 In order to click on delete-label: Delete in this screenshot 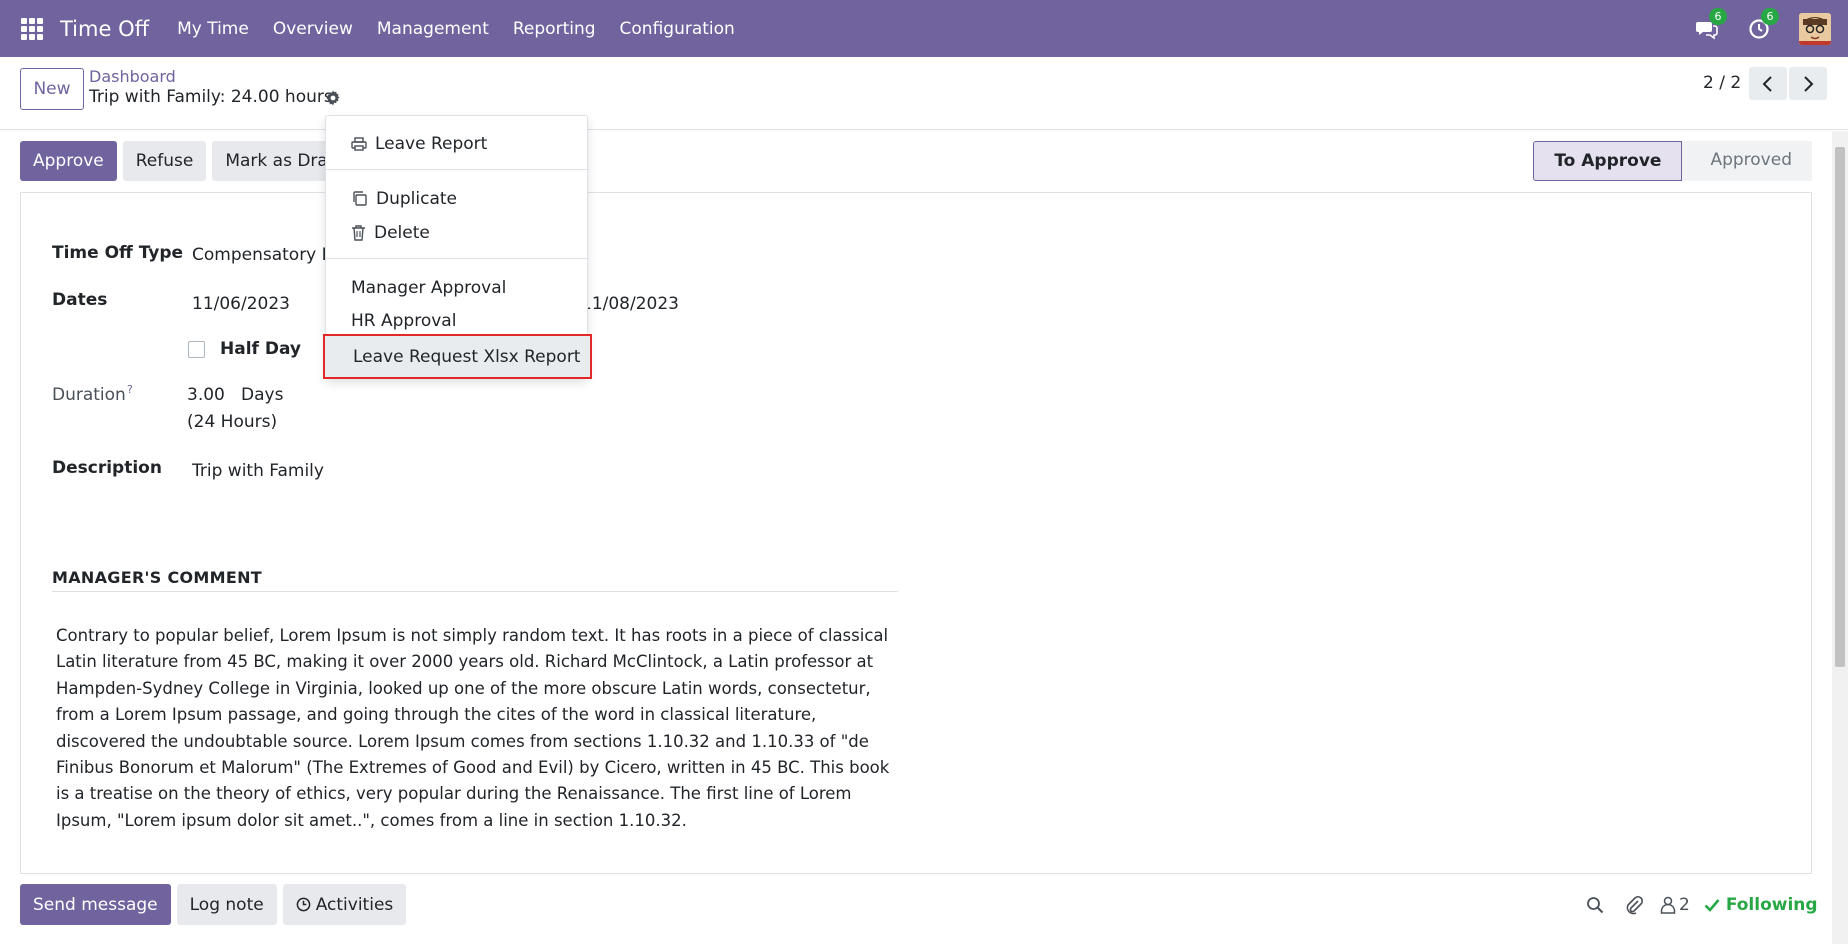, I will do `click(402, 232)`.